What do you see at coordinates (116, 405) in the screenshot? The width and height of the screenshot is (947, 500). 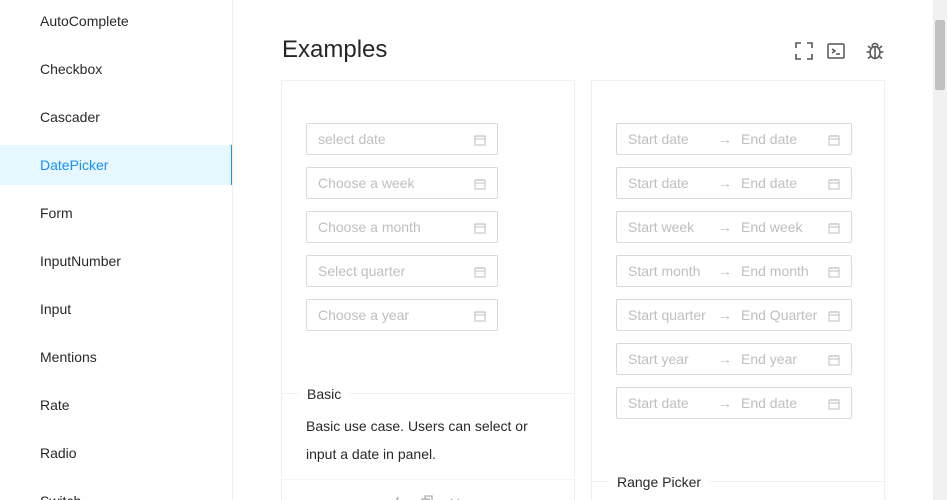 I see `sidebar-item-rate: Rate` at bounding box center [116, 405].